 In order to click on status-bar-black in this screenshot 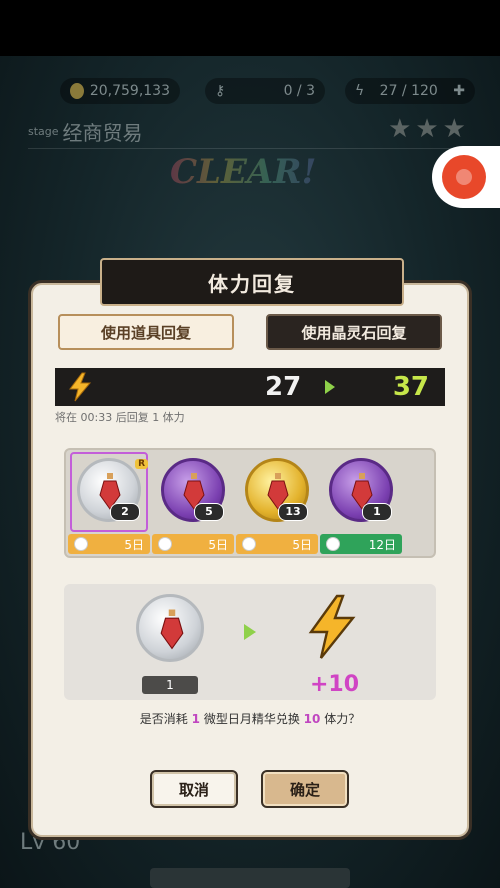, I will do `click(250, 28)`.